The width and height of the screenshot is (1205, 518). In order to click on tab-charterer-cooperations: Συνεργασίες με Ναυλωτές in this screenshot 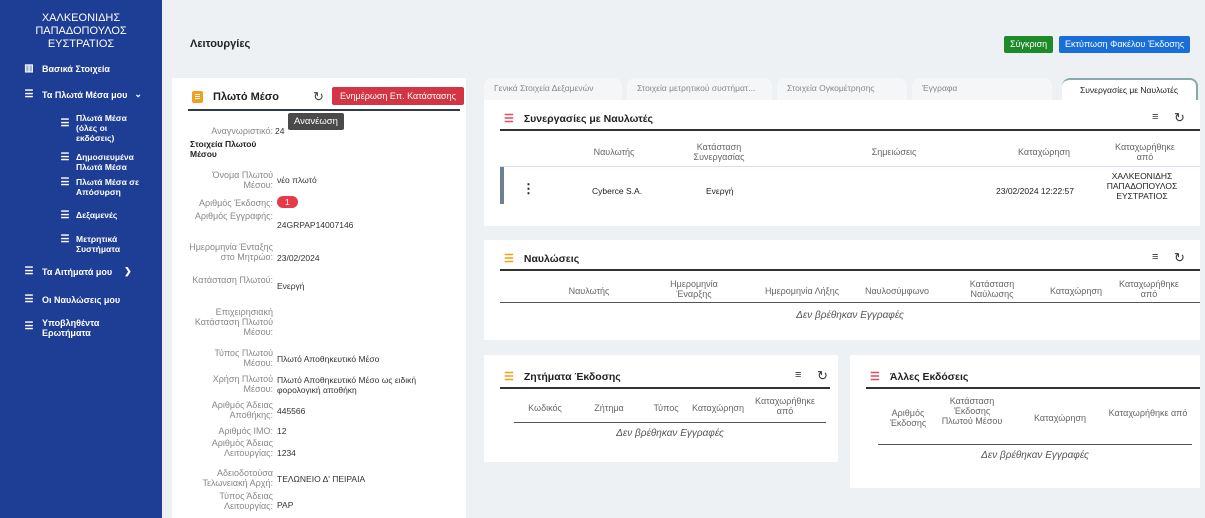, I will do `click(1130, 89)`.